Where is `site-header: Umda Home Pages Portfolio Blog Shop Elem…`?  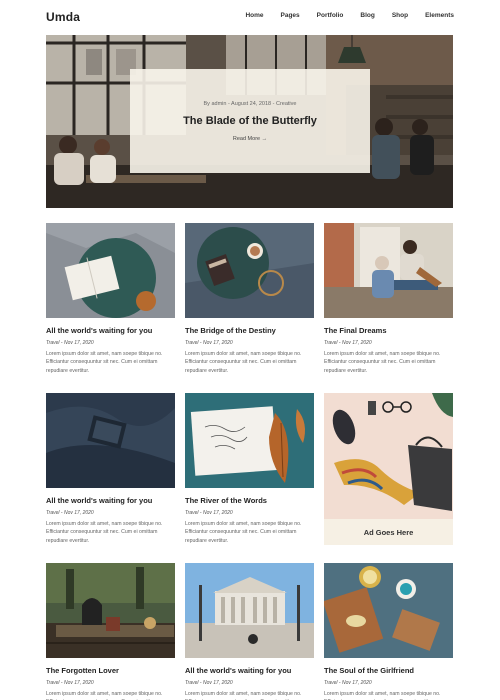
site-header: Umda Home Pages Portfolio Blog Shop Elem… is located at coordinates (250, 18).